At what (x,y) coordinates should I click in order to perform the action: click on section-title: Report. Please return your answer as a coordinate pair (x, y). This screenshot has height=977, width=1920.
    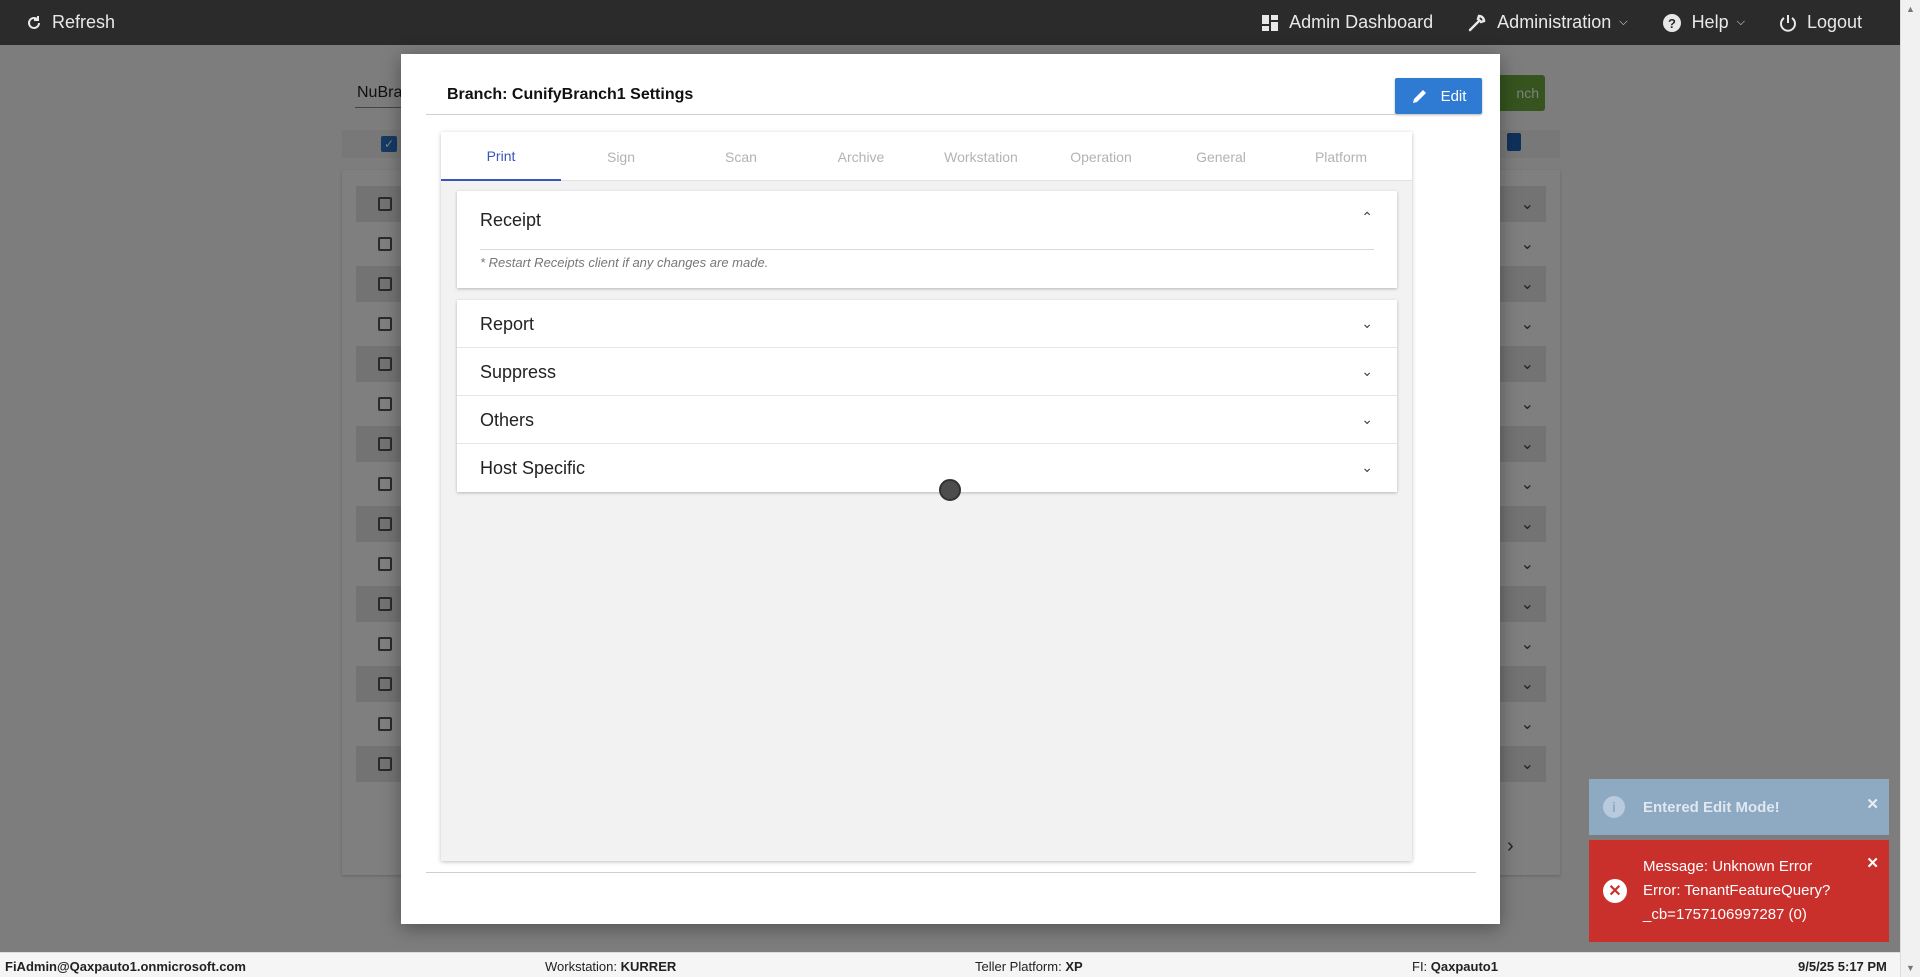
    Looking at the image, I should click on (507, 324).